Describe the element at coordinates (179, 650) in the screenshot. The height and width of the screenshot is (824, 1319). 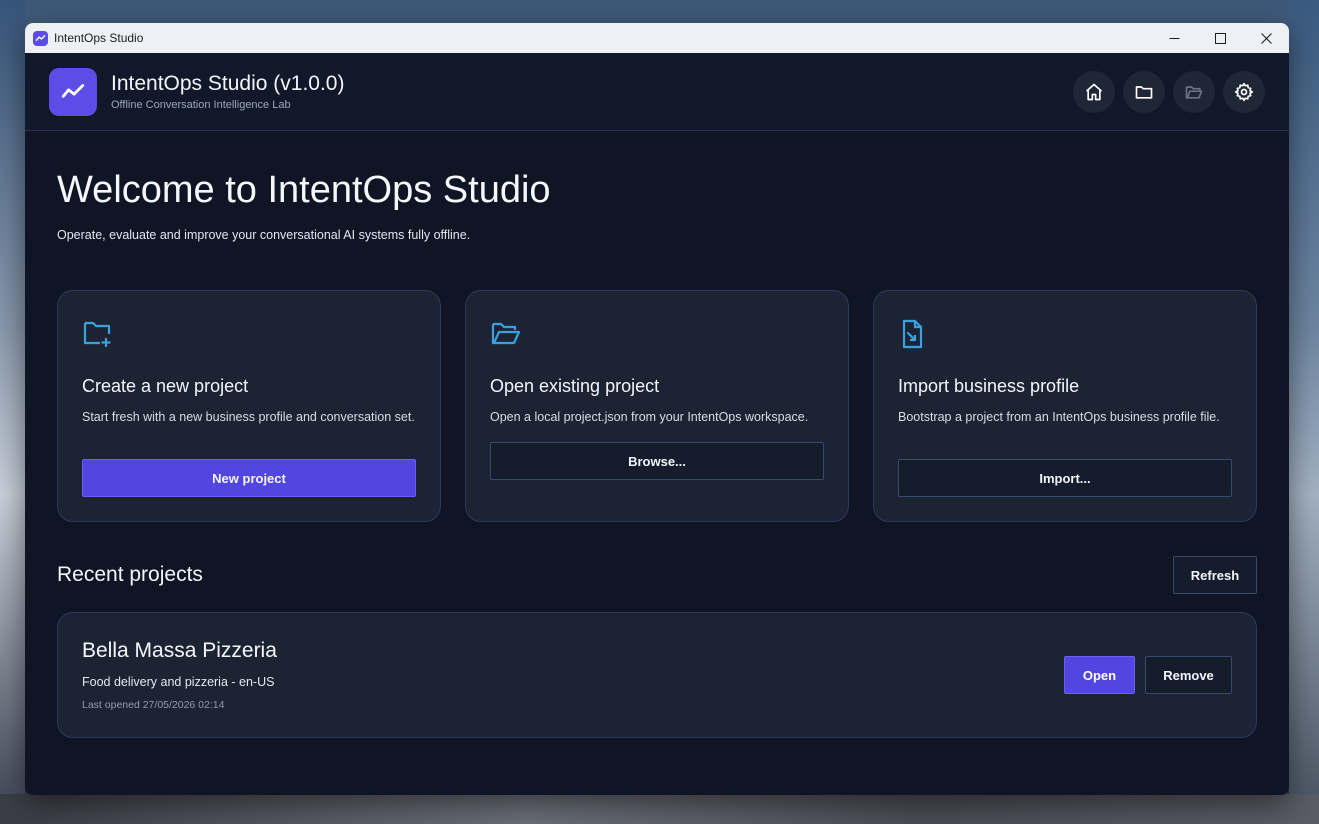
I see `project-name: Bella Massa Pizzeria` at that location.